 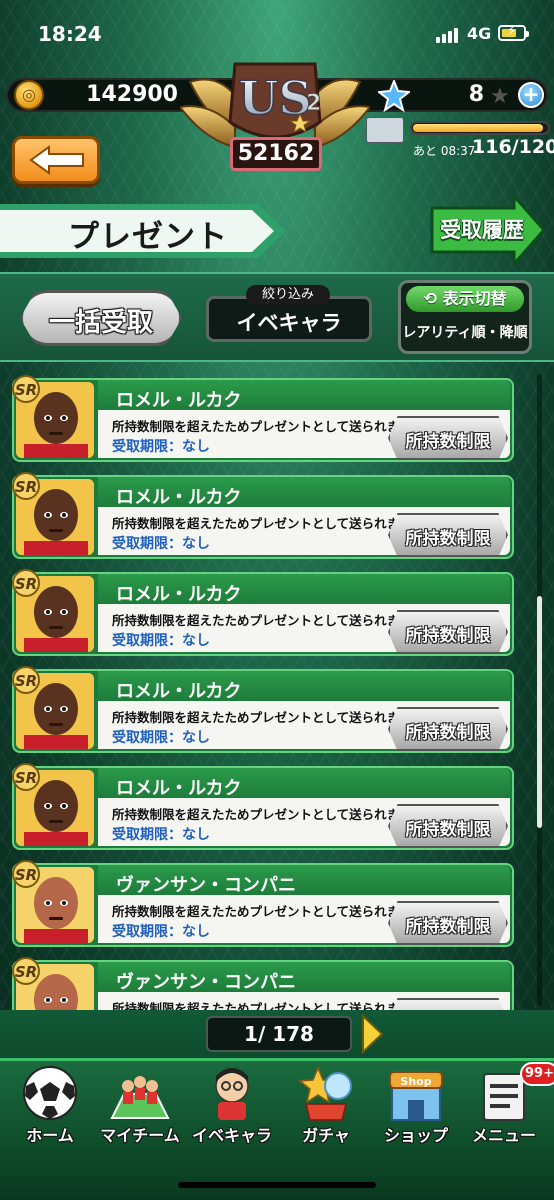 I want to click on network-label: 4G, so click(x=479, y=33).